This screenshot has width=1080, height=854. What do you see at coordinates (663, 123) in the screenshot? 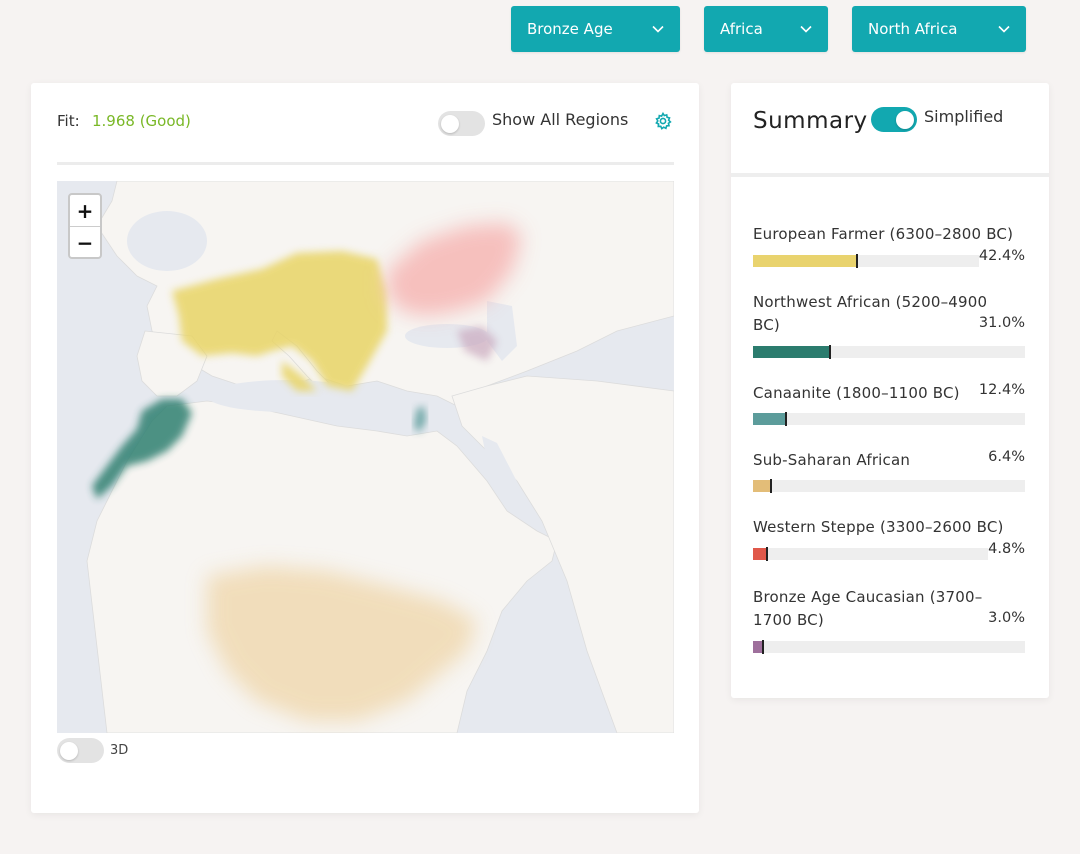
I see `gear-icon` at bounding box center [663, 123].